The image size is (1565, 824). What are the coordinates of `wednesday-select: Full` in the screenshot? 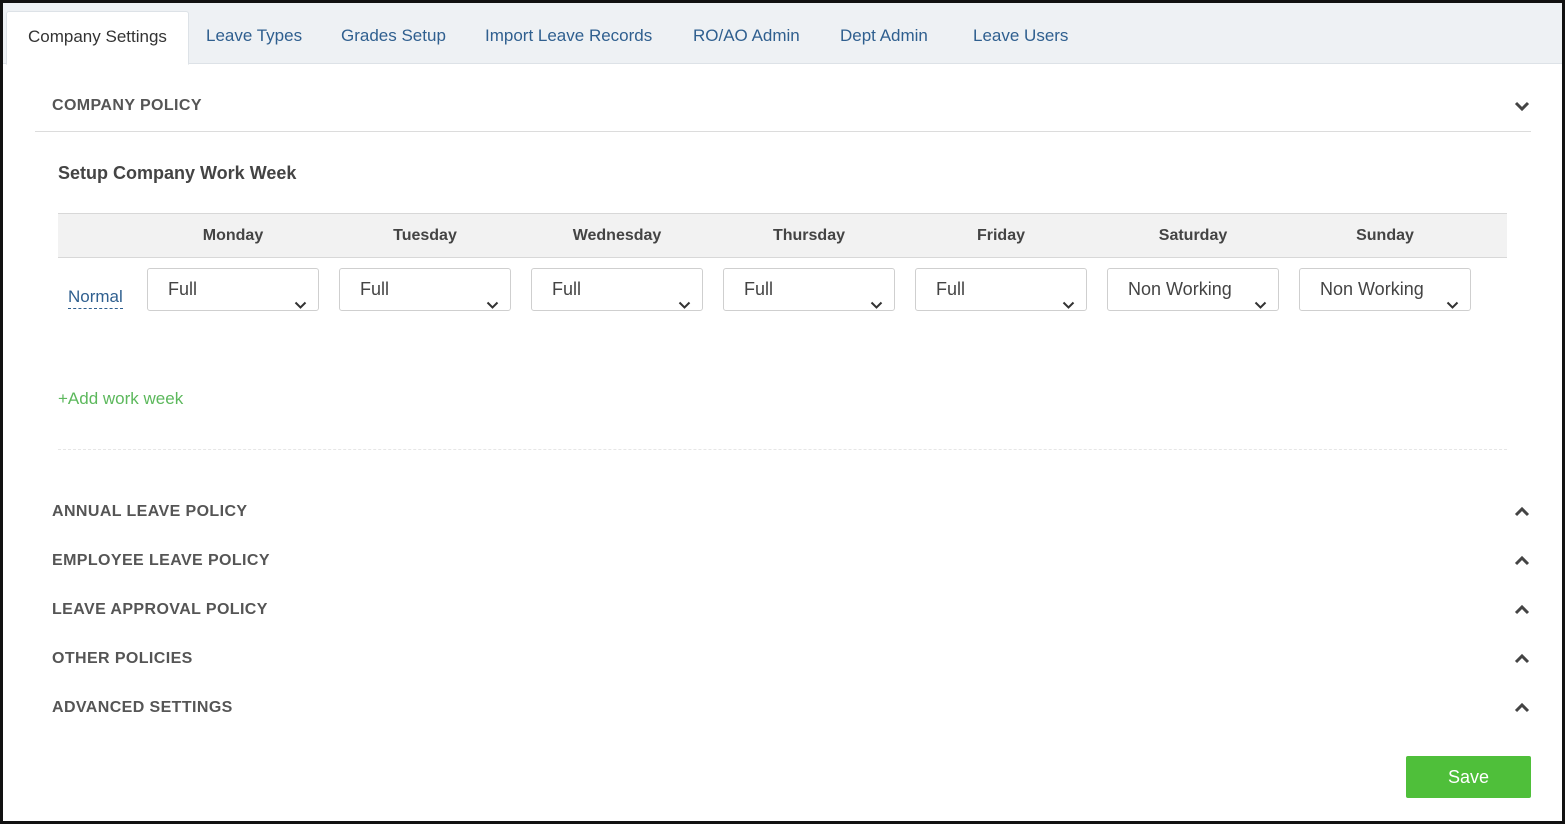 It's located at (617, 289).